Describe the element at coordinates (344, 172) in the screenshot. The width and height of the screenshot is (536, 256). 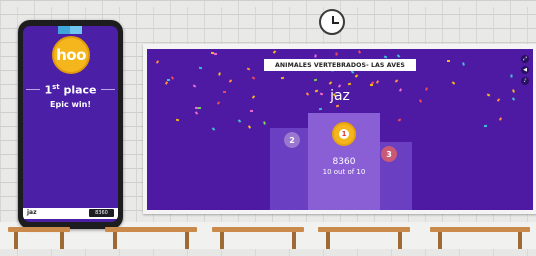
I see `winner-result: 10 out of 10` at that location.